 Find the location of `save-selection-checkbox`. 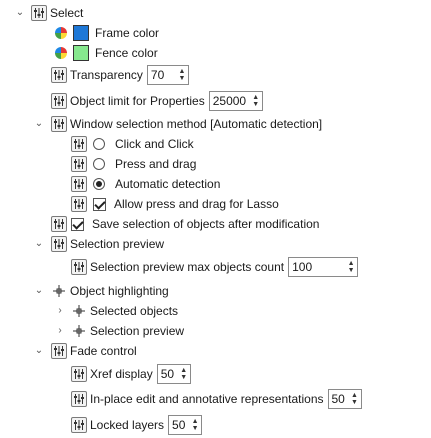

save-selection-checkbox is located at coordinates (77, 224).